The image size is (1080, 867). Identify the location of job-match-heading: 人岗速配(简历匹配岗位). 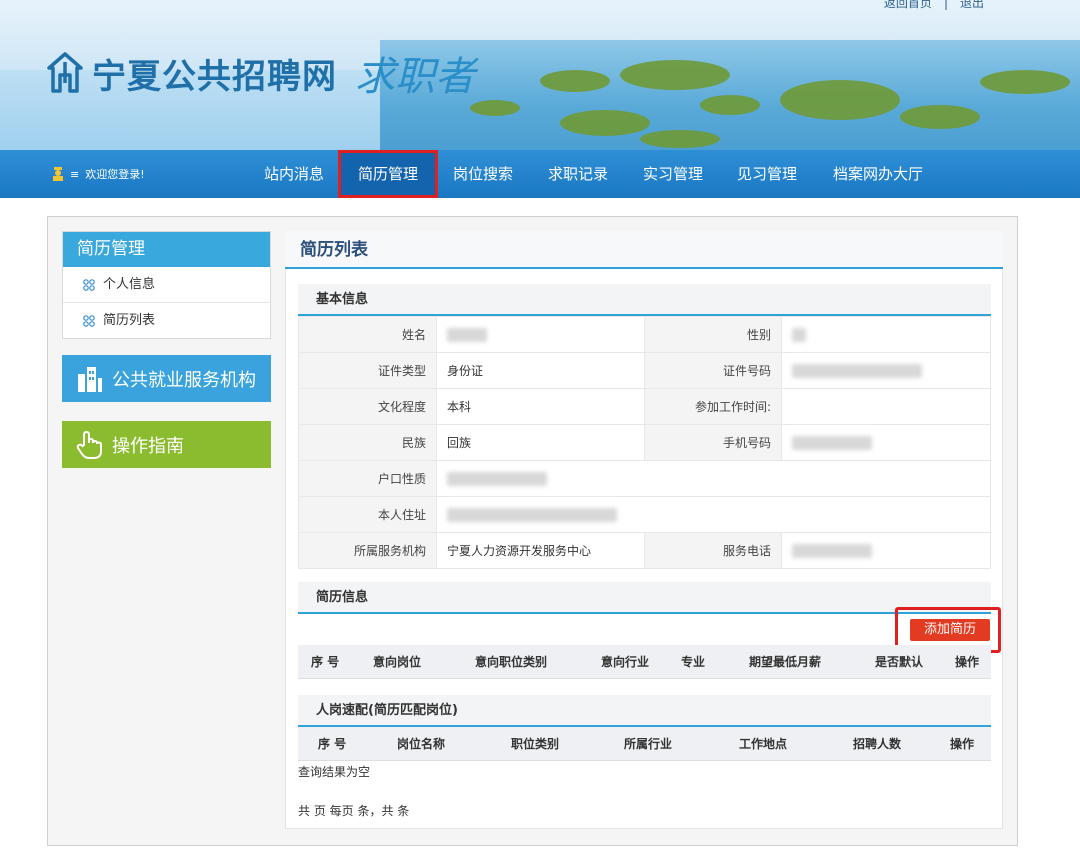
(644, 711).